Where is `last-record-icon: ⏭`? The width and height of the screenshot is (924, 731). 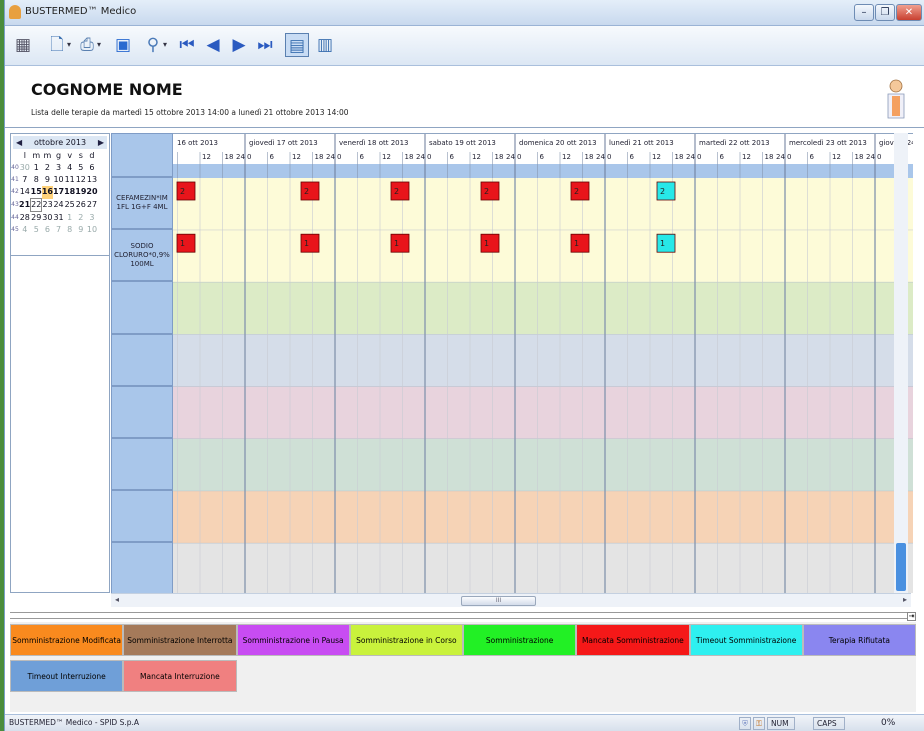 last-record-icon: ⏭ is located at coordinates (265, 45).